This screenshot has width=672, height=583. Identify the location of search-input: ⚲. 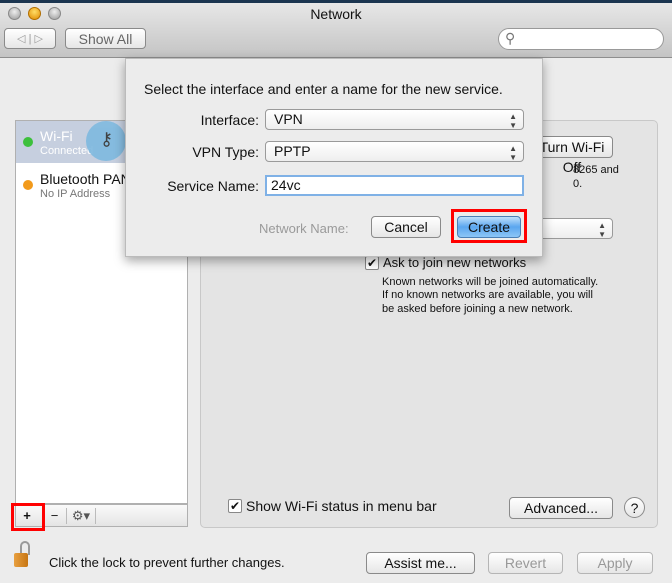
(581, 39).